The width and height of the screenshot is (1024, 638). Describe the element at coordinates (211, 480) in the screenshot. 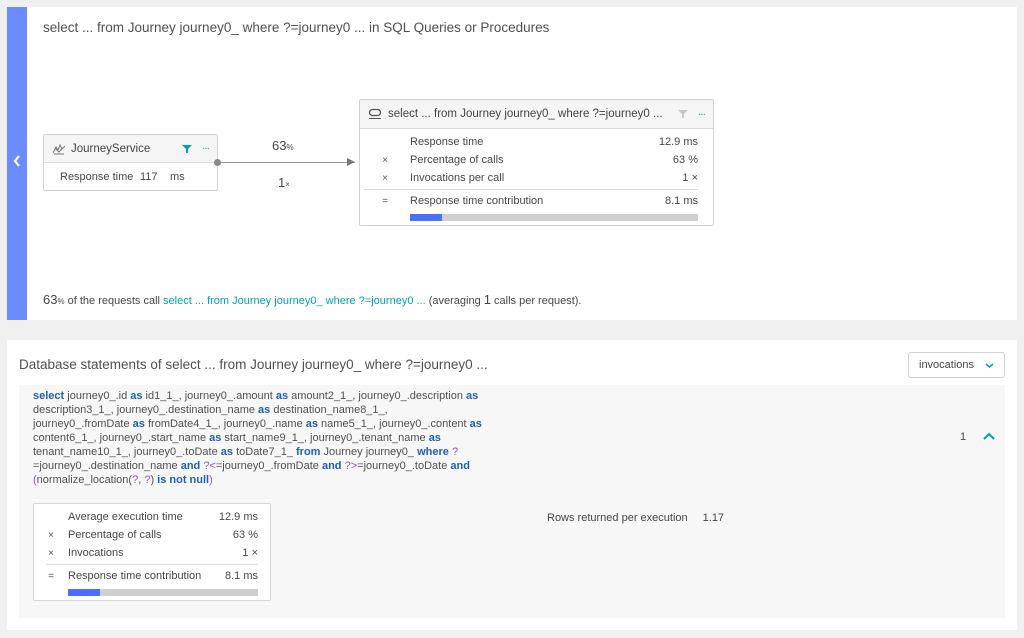

I see `sql-parameter: )` at that location.